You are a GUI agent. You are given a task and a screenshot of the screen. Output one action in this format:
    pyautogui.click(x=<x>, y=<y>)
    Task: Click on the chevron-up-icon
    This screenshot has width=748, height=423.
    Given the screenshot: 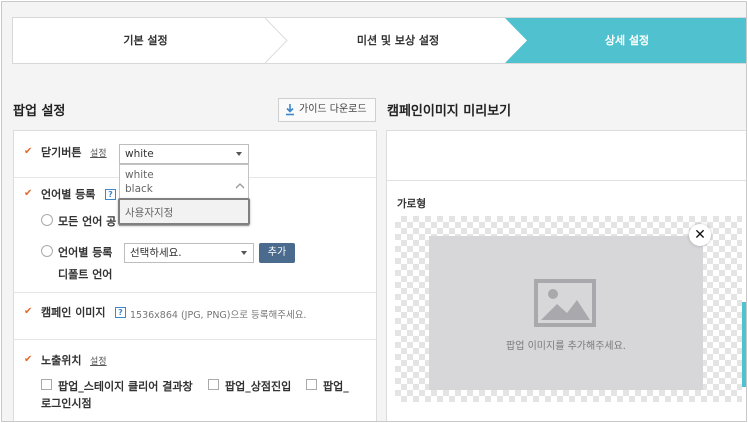 What is the action you would take?
    pyautogui.click(x=240, y=186)
    